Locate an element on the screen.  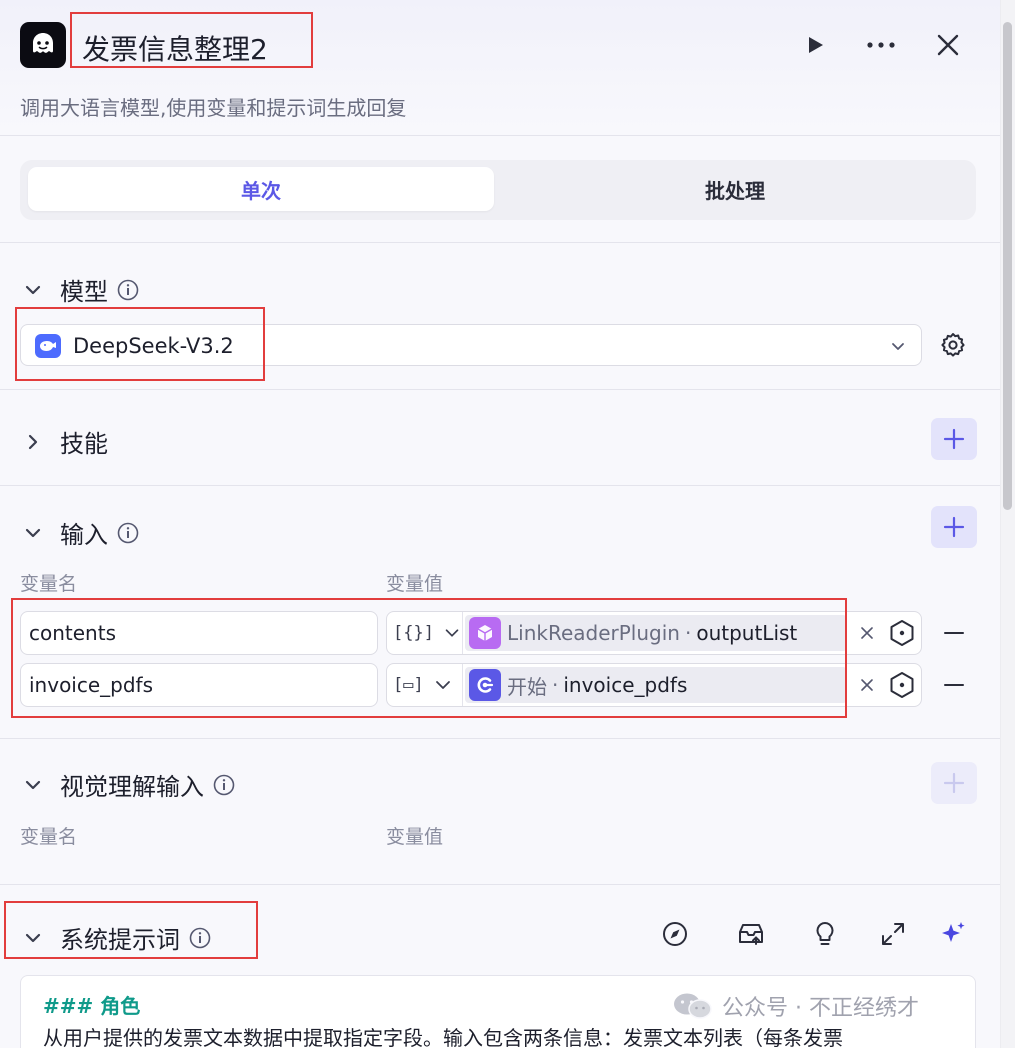
array-file-type-icon: [▭] is located at coordinates (408, 685).